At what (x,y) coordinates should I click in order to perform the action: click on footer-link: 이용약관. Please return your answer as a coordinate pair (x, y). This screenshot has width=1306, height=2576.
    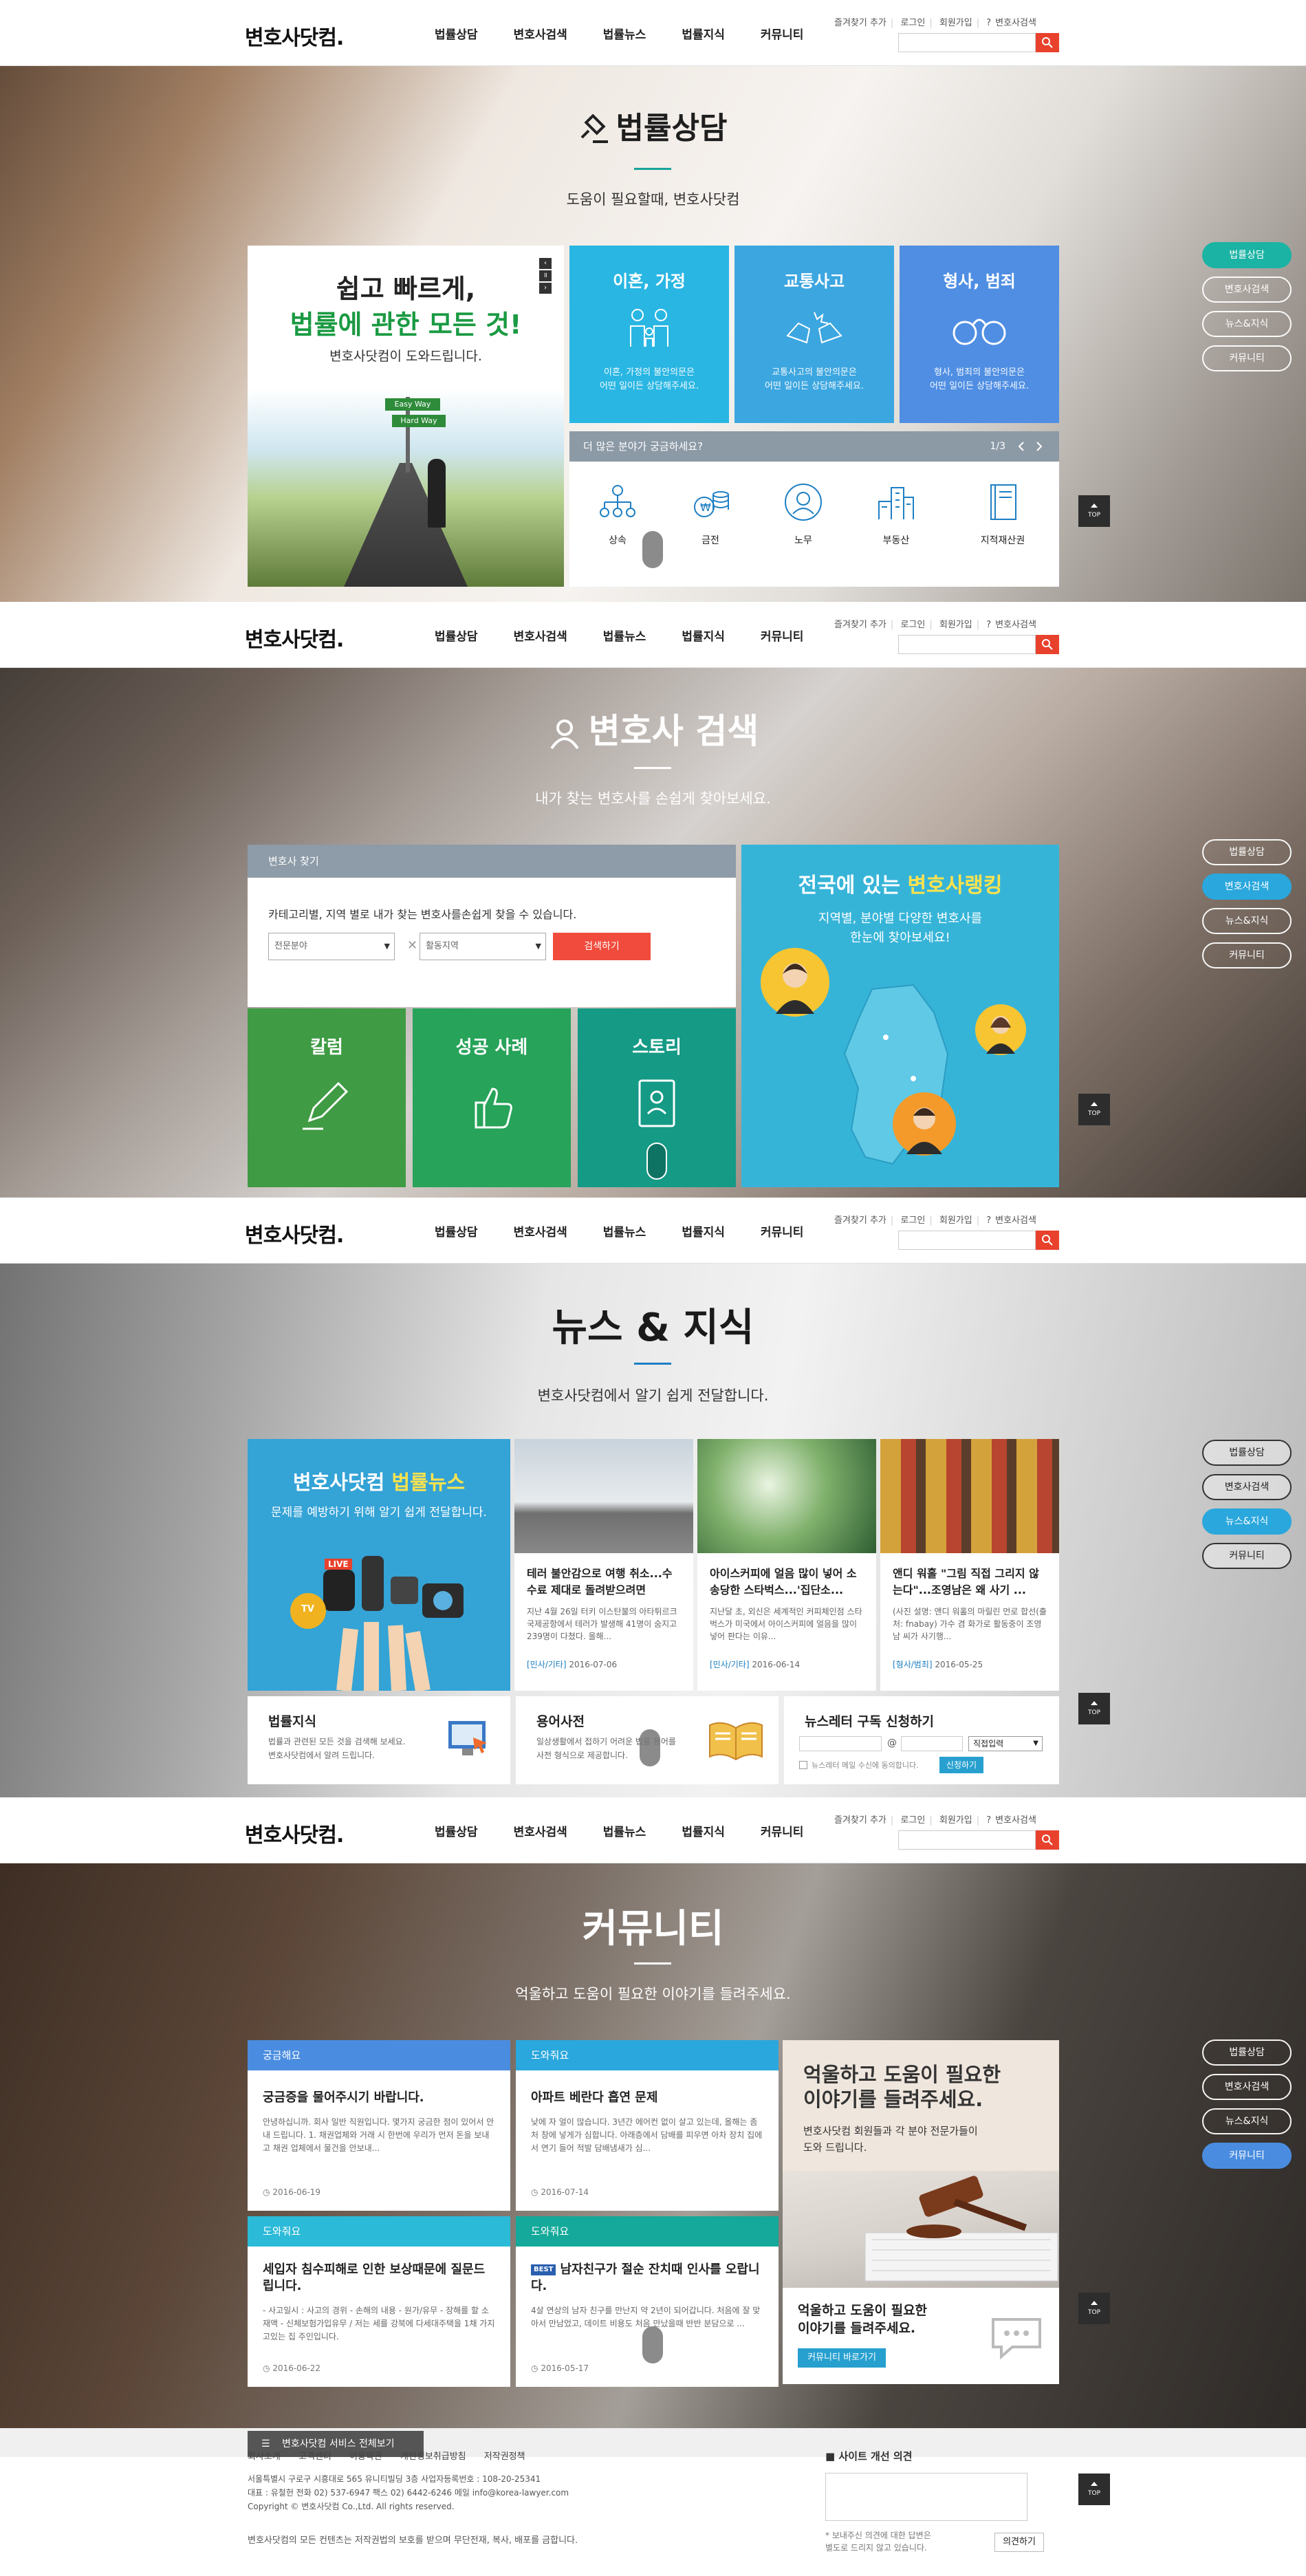
    Looking at the image, I should click on (365, 2456).